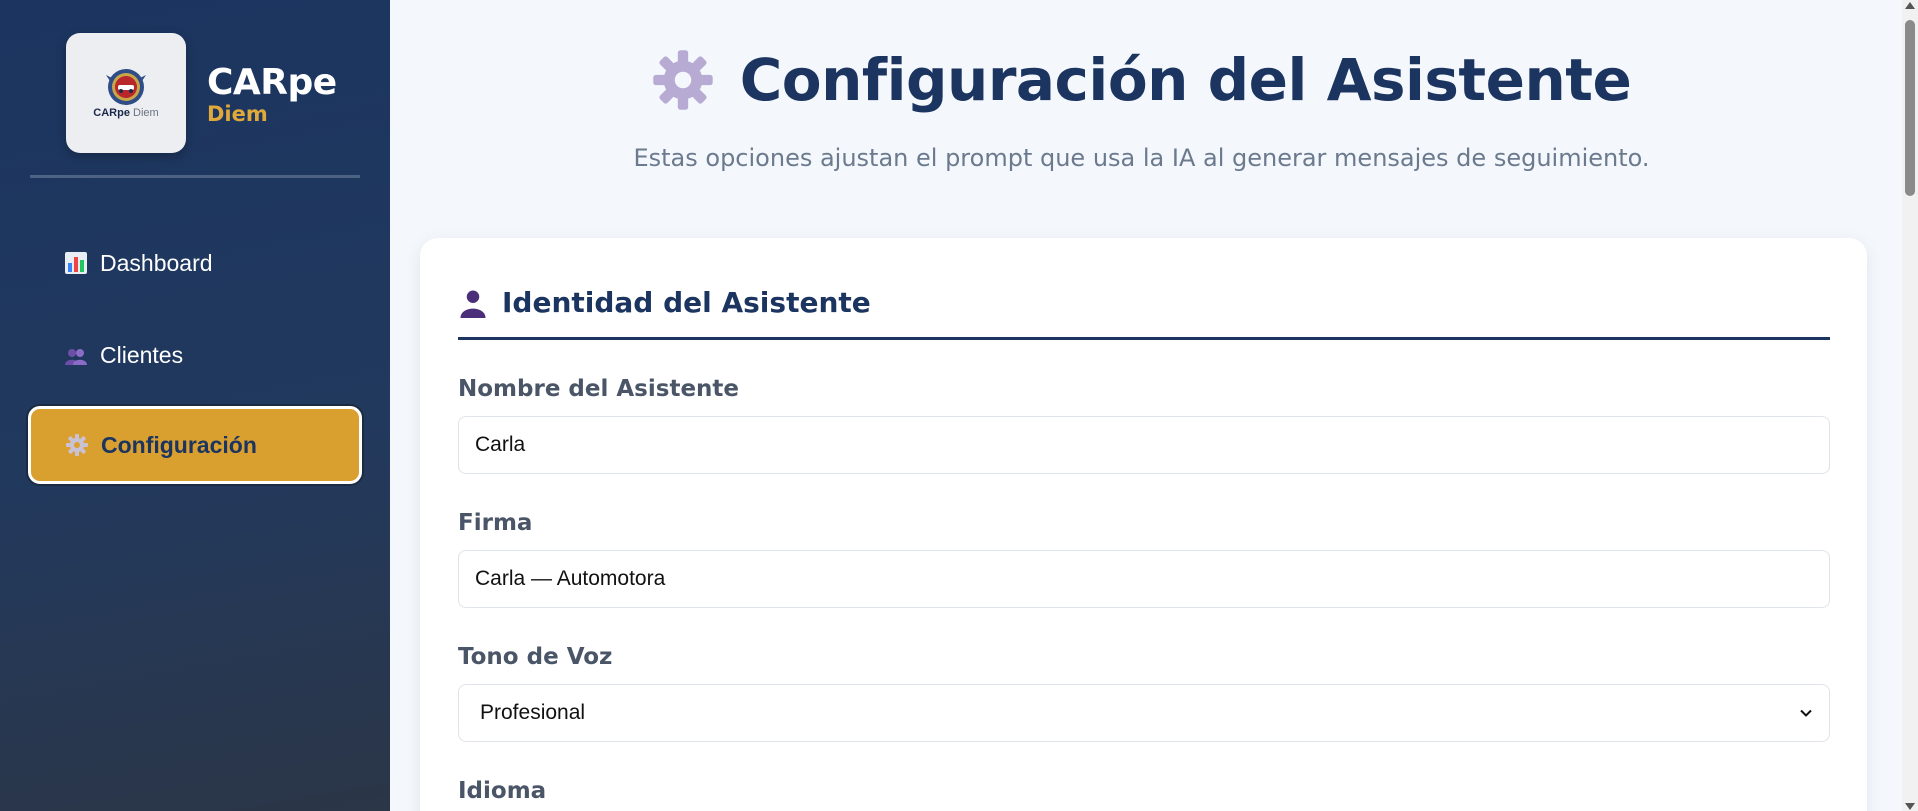 Image resolution: width=1918 pixels, height=811 pixels. Describe the element at coordinates (1144, 579) in the screenshot. I see `signature-input: Carla — Automotora` at that location.